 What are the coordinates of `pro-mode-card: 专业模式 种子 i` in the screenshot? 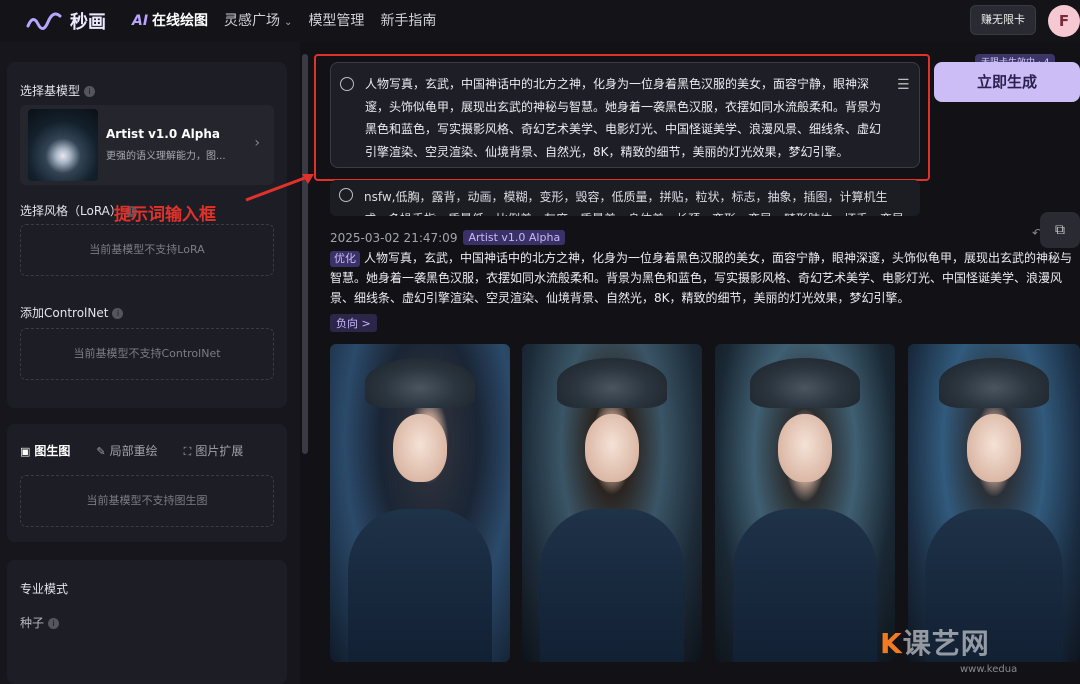 It's located at (147, 622).